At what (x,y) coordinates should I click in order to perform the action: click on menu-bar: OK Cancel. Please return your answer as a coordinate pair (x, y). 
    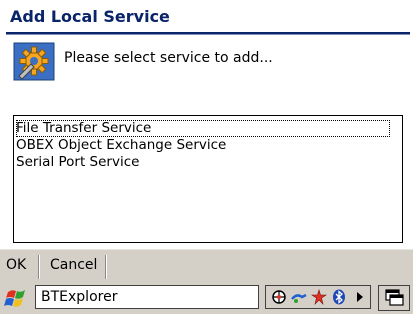
    Looking at the image, I should click on (206, 266).